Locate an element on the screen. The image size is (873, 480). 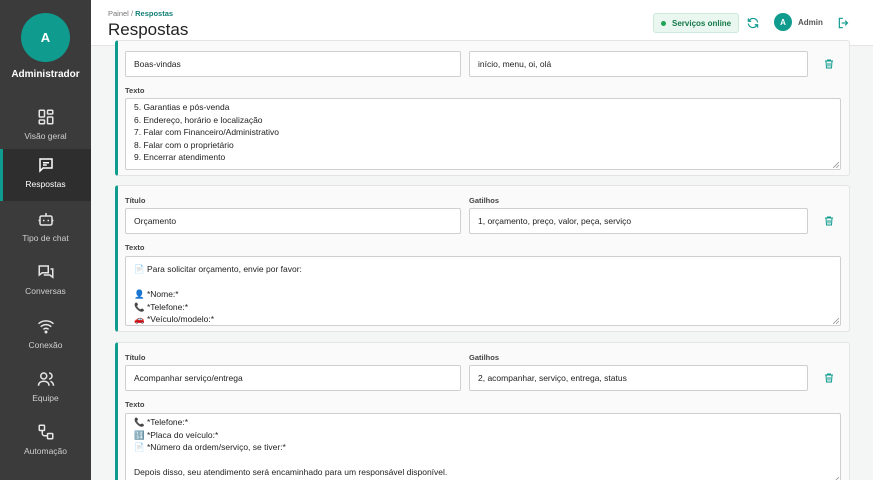
header-avatar: A is located at coordinates (783, 22).